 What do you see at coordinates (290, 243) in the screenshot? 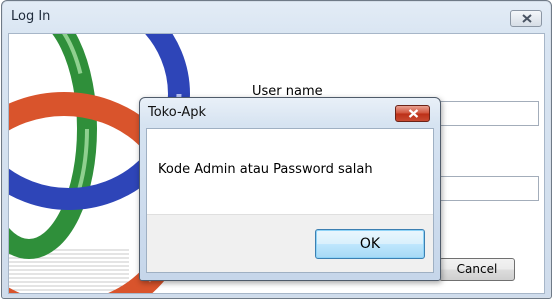
I see `dialog-footer: OK` at bounding box center [290, 243].